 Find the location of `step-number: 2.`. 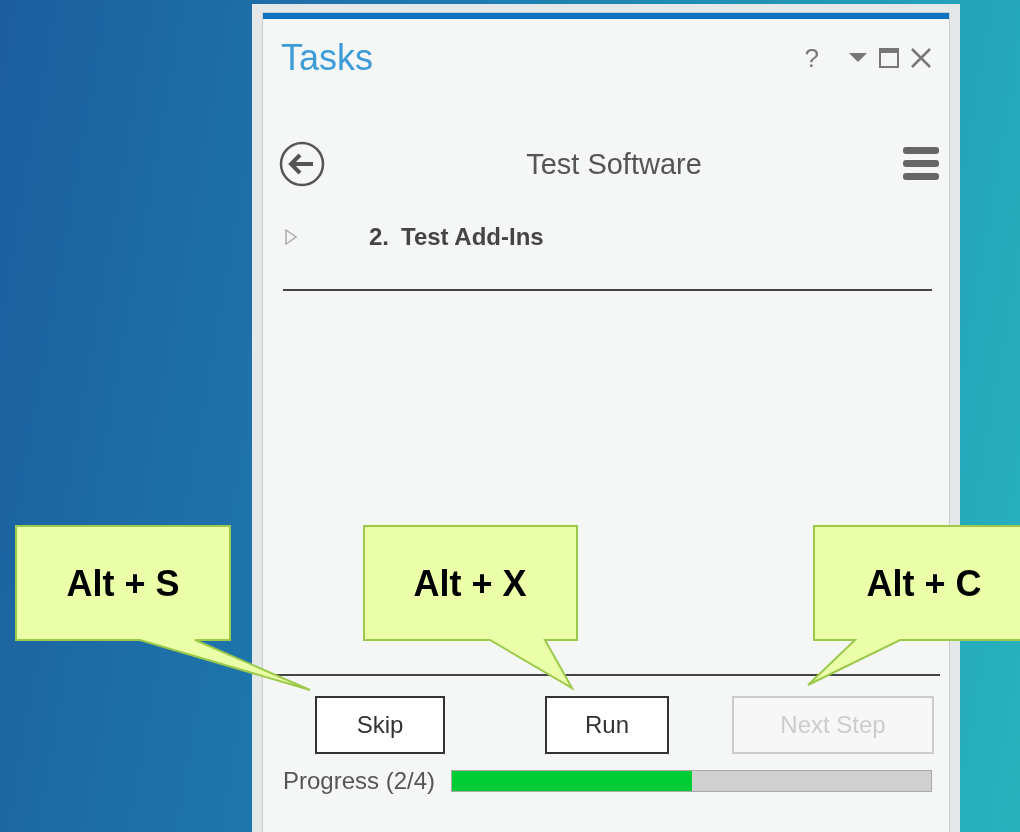

step-number: 2. is located at coordinates (379, 237).